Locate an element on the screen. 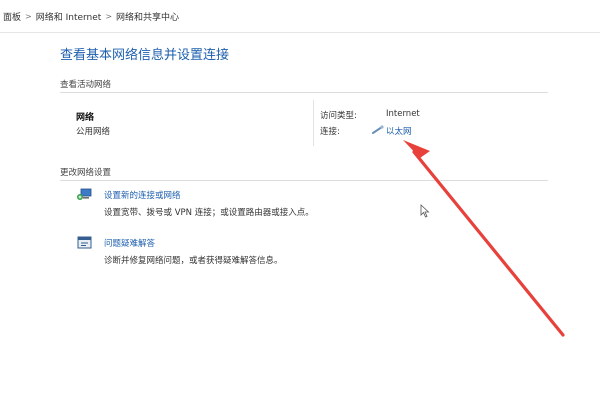 The width and height of the screenshot is (600, 400). access-type-label: 访问类型: is located at coordinates (338, 116).